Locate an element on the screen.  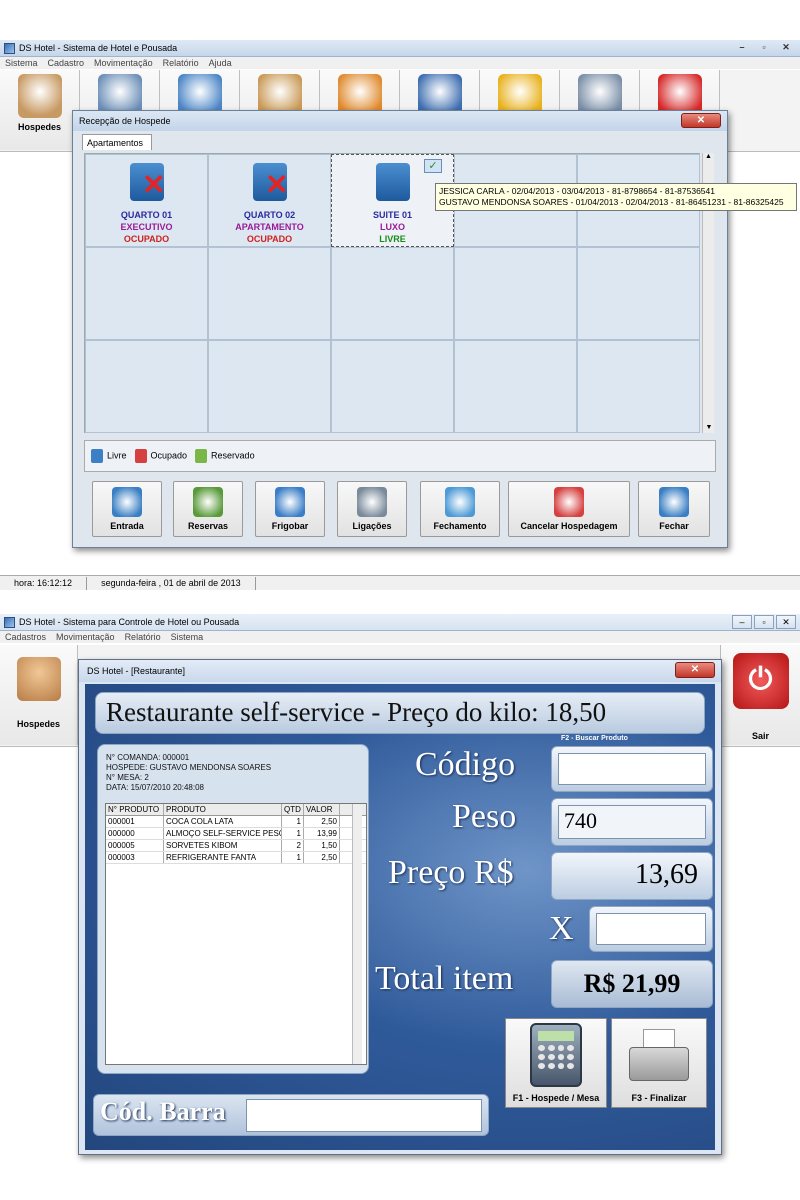
f1-button-label: F1 - Hospede / Mesa is located at coordinates (556, 1098).